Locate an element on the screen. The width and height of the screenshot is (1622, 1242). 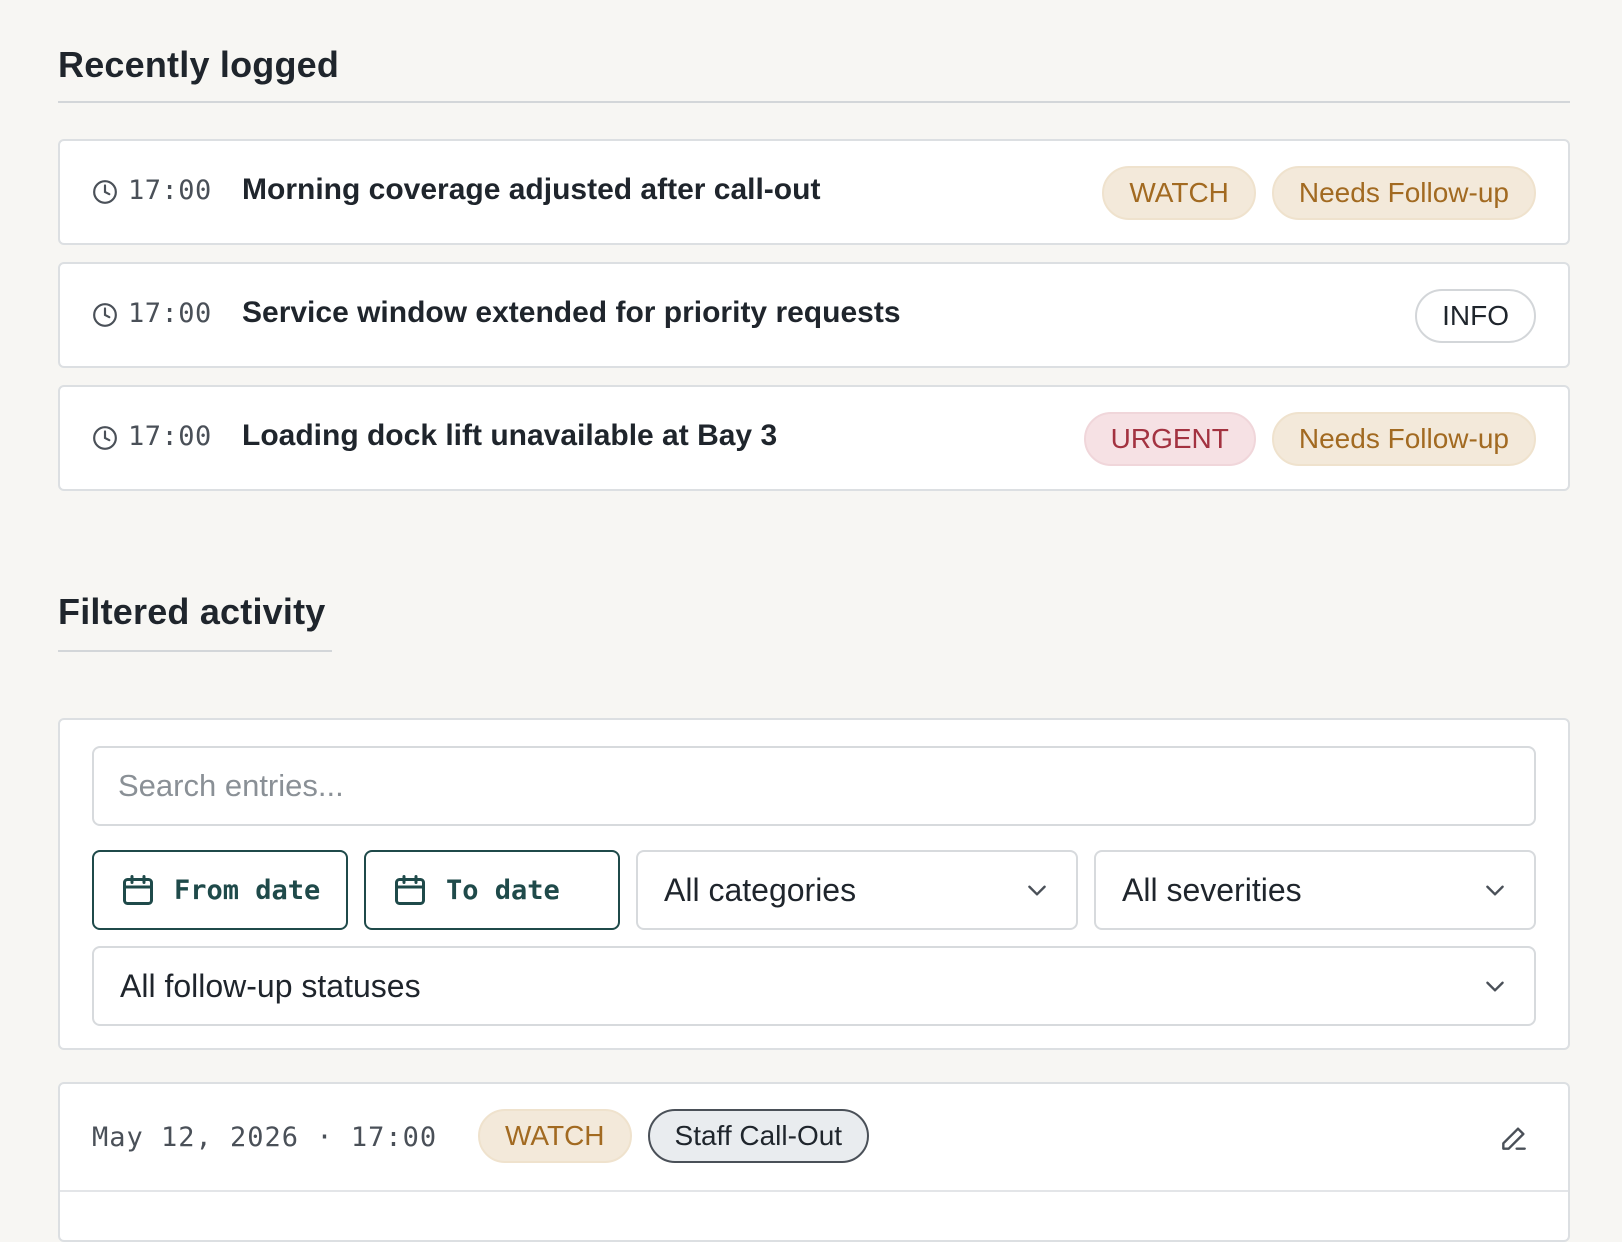
log-title: Morning coverage adjusted after call-out is located at coordinates (531, 189).